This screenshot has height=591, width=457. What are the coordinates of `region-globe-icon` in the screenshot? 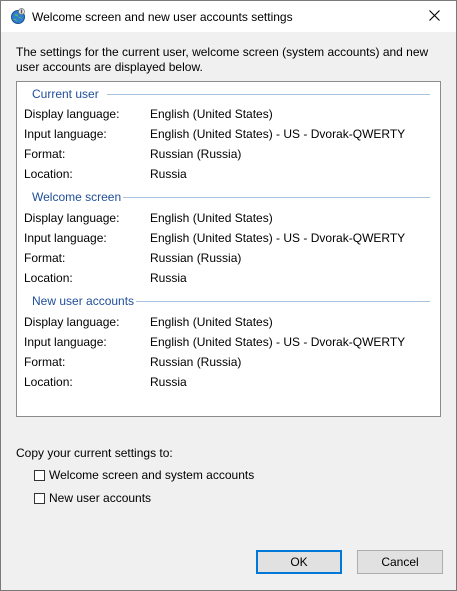 It's located at (18, 16).